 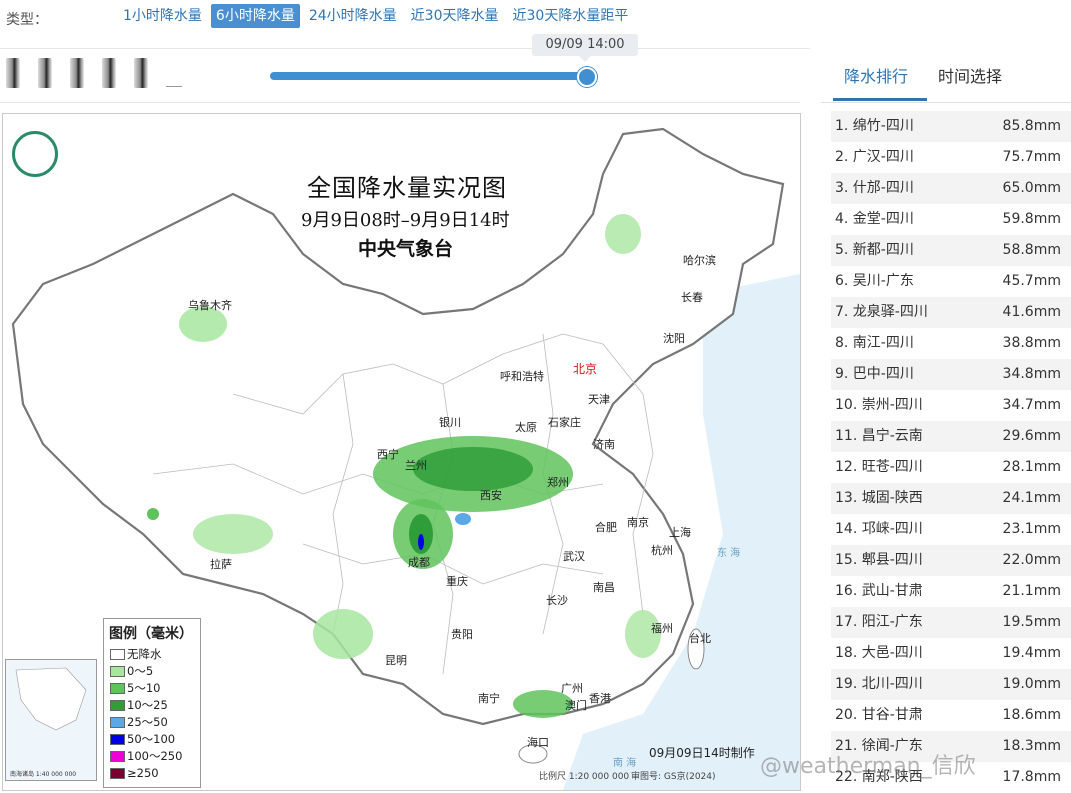 I want to click on city-label: 石家庄, so click(x=564, y=422).